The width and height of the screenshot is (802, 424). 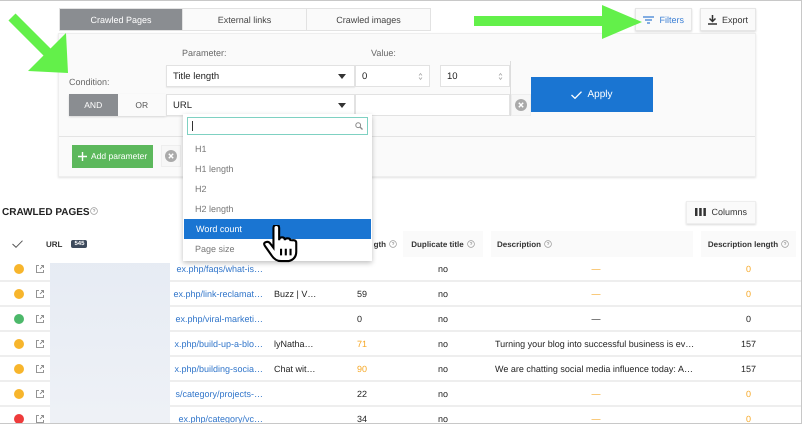 I want to click on dropdown-item: Word count, so click(x=277, y=229).